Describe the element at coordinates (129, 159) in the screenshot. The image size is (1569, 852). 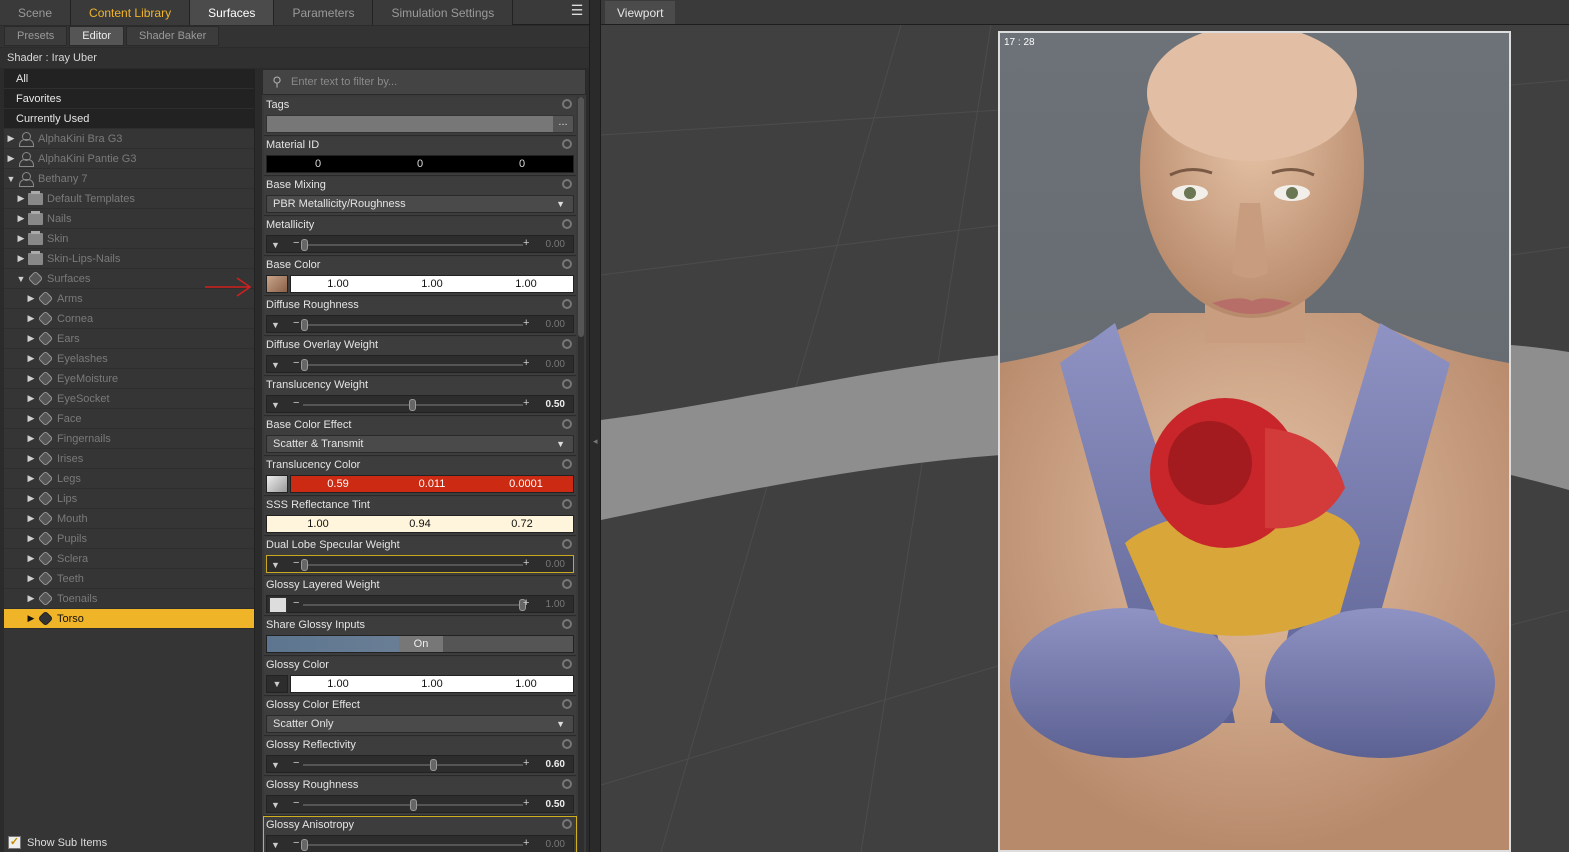
I see `tree-item-alphakini-pantie: ▶ AlphaKini Pantie G3` at that location.